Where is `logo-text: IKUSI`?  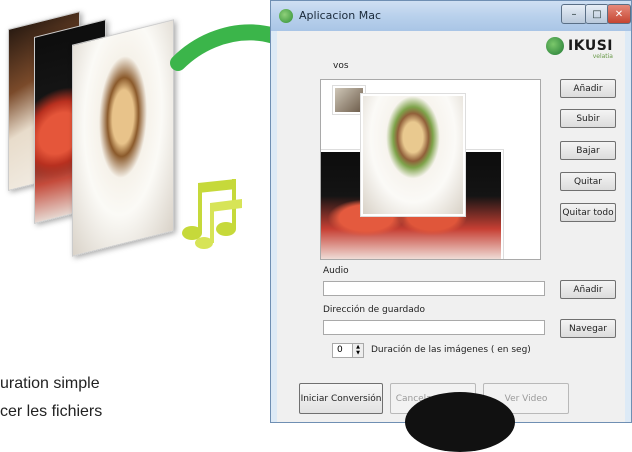 logo-text: IKUSI is located at coordinates (590, 46).